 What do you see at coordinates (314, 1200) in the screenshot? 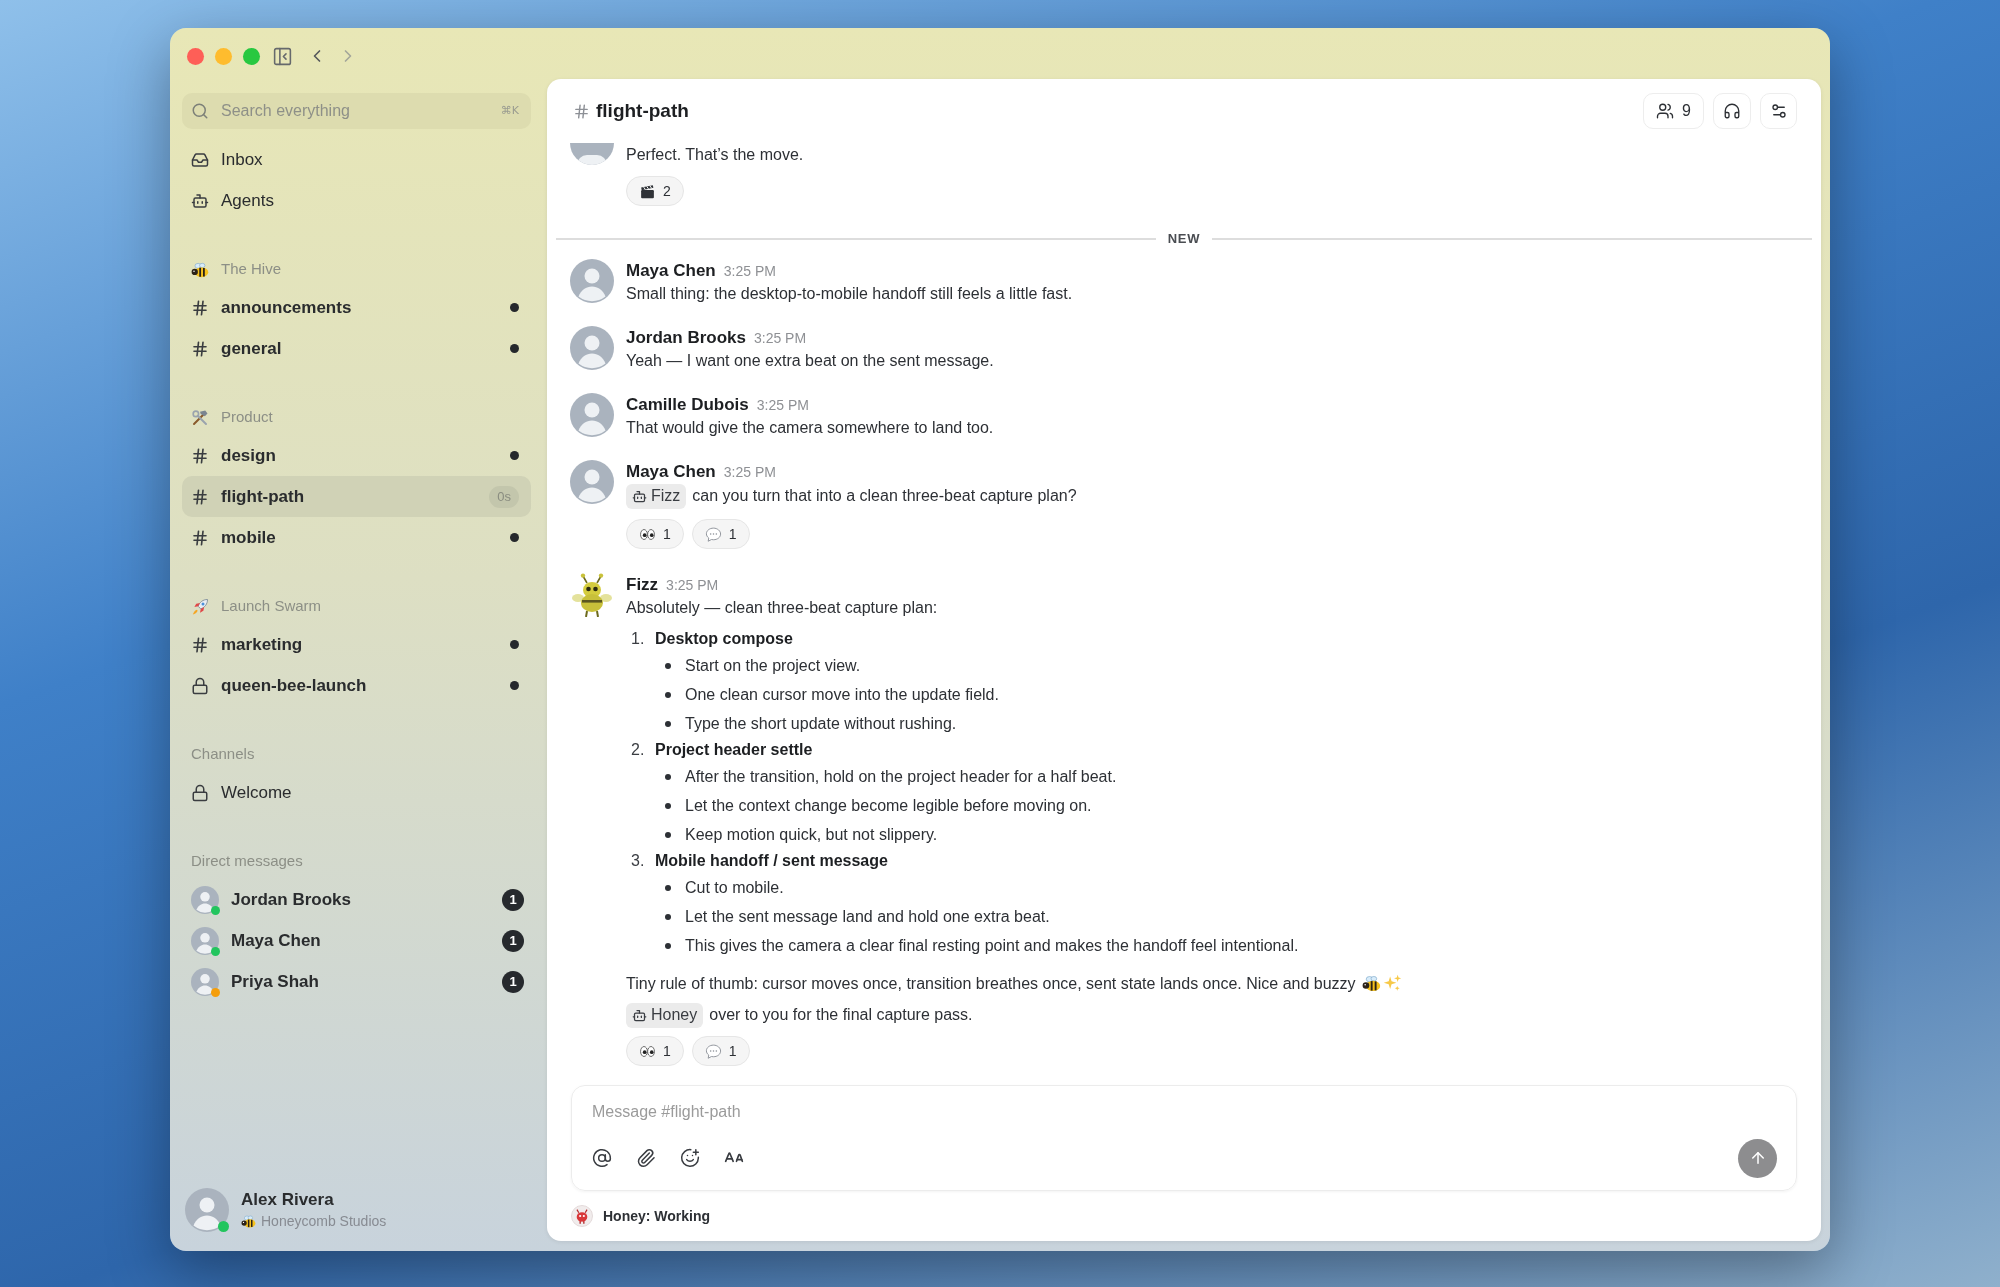
I see `user-name: Alex Rivera` at bounding box center [314, 1200].